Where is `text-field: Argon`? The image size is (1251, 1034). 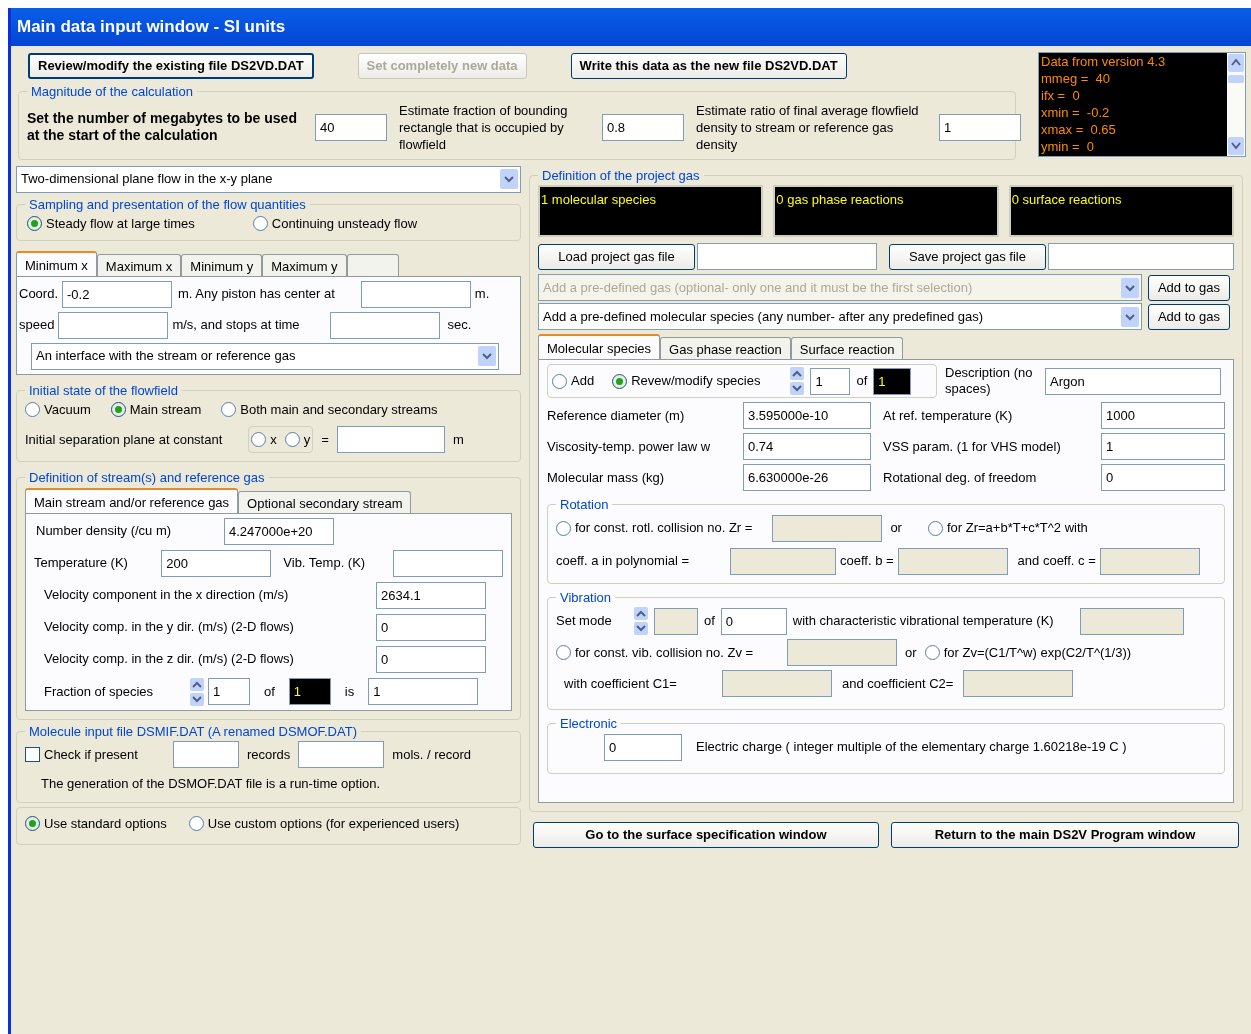
text-field: Argon is located at coordinates (1133, 381).